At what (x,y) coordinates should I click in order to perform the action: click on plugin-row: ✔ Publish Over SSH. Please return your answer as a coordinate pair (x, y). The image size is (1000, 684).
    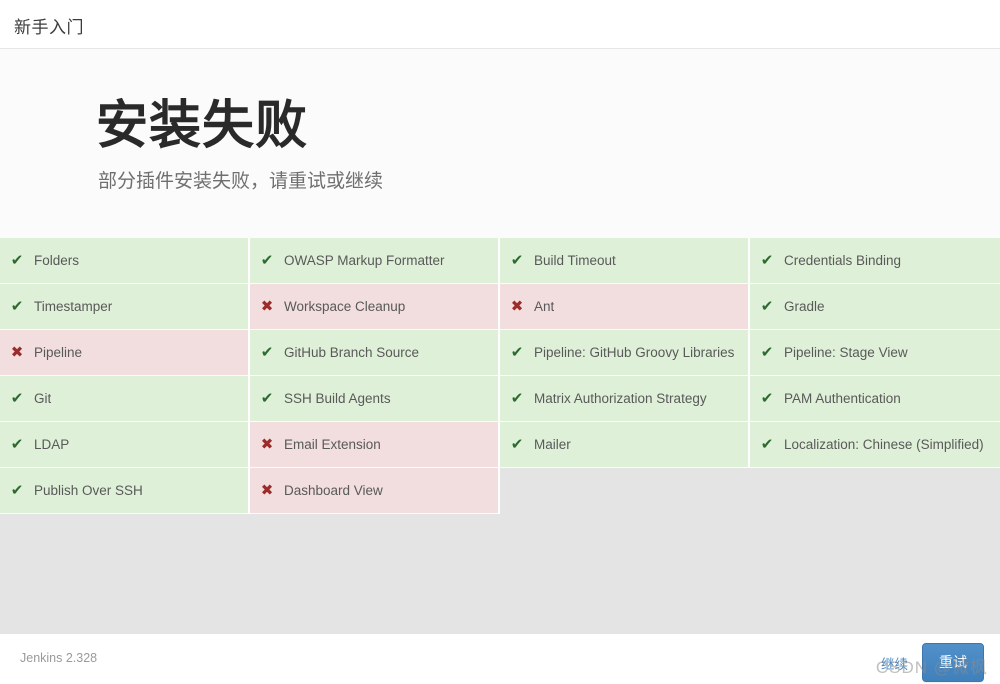
    Looking at the image, I should click on (124, 491).